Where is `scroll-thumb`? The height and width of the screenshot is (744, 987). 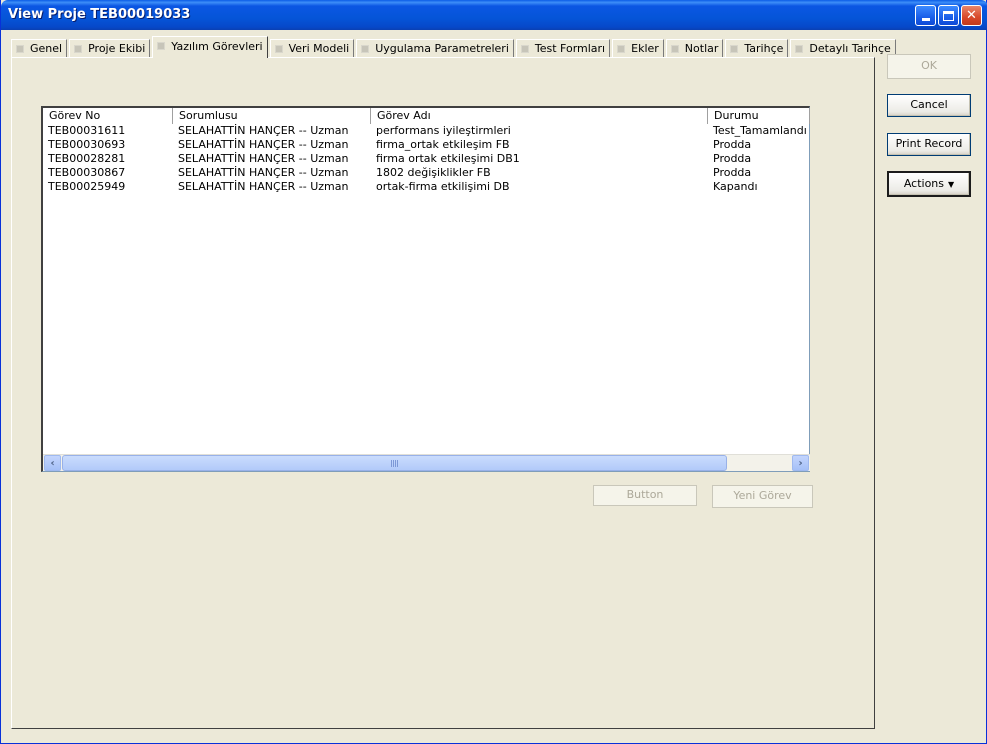
scroll-thumb is located at coordinates (394, 463).